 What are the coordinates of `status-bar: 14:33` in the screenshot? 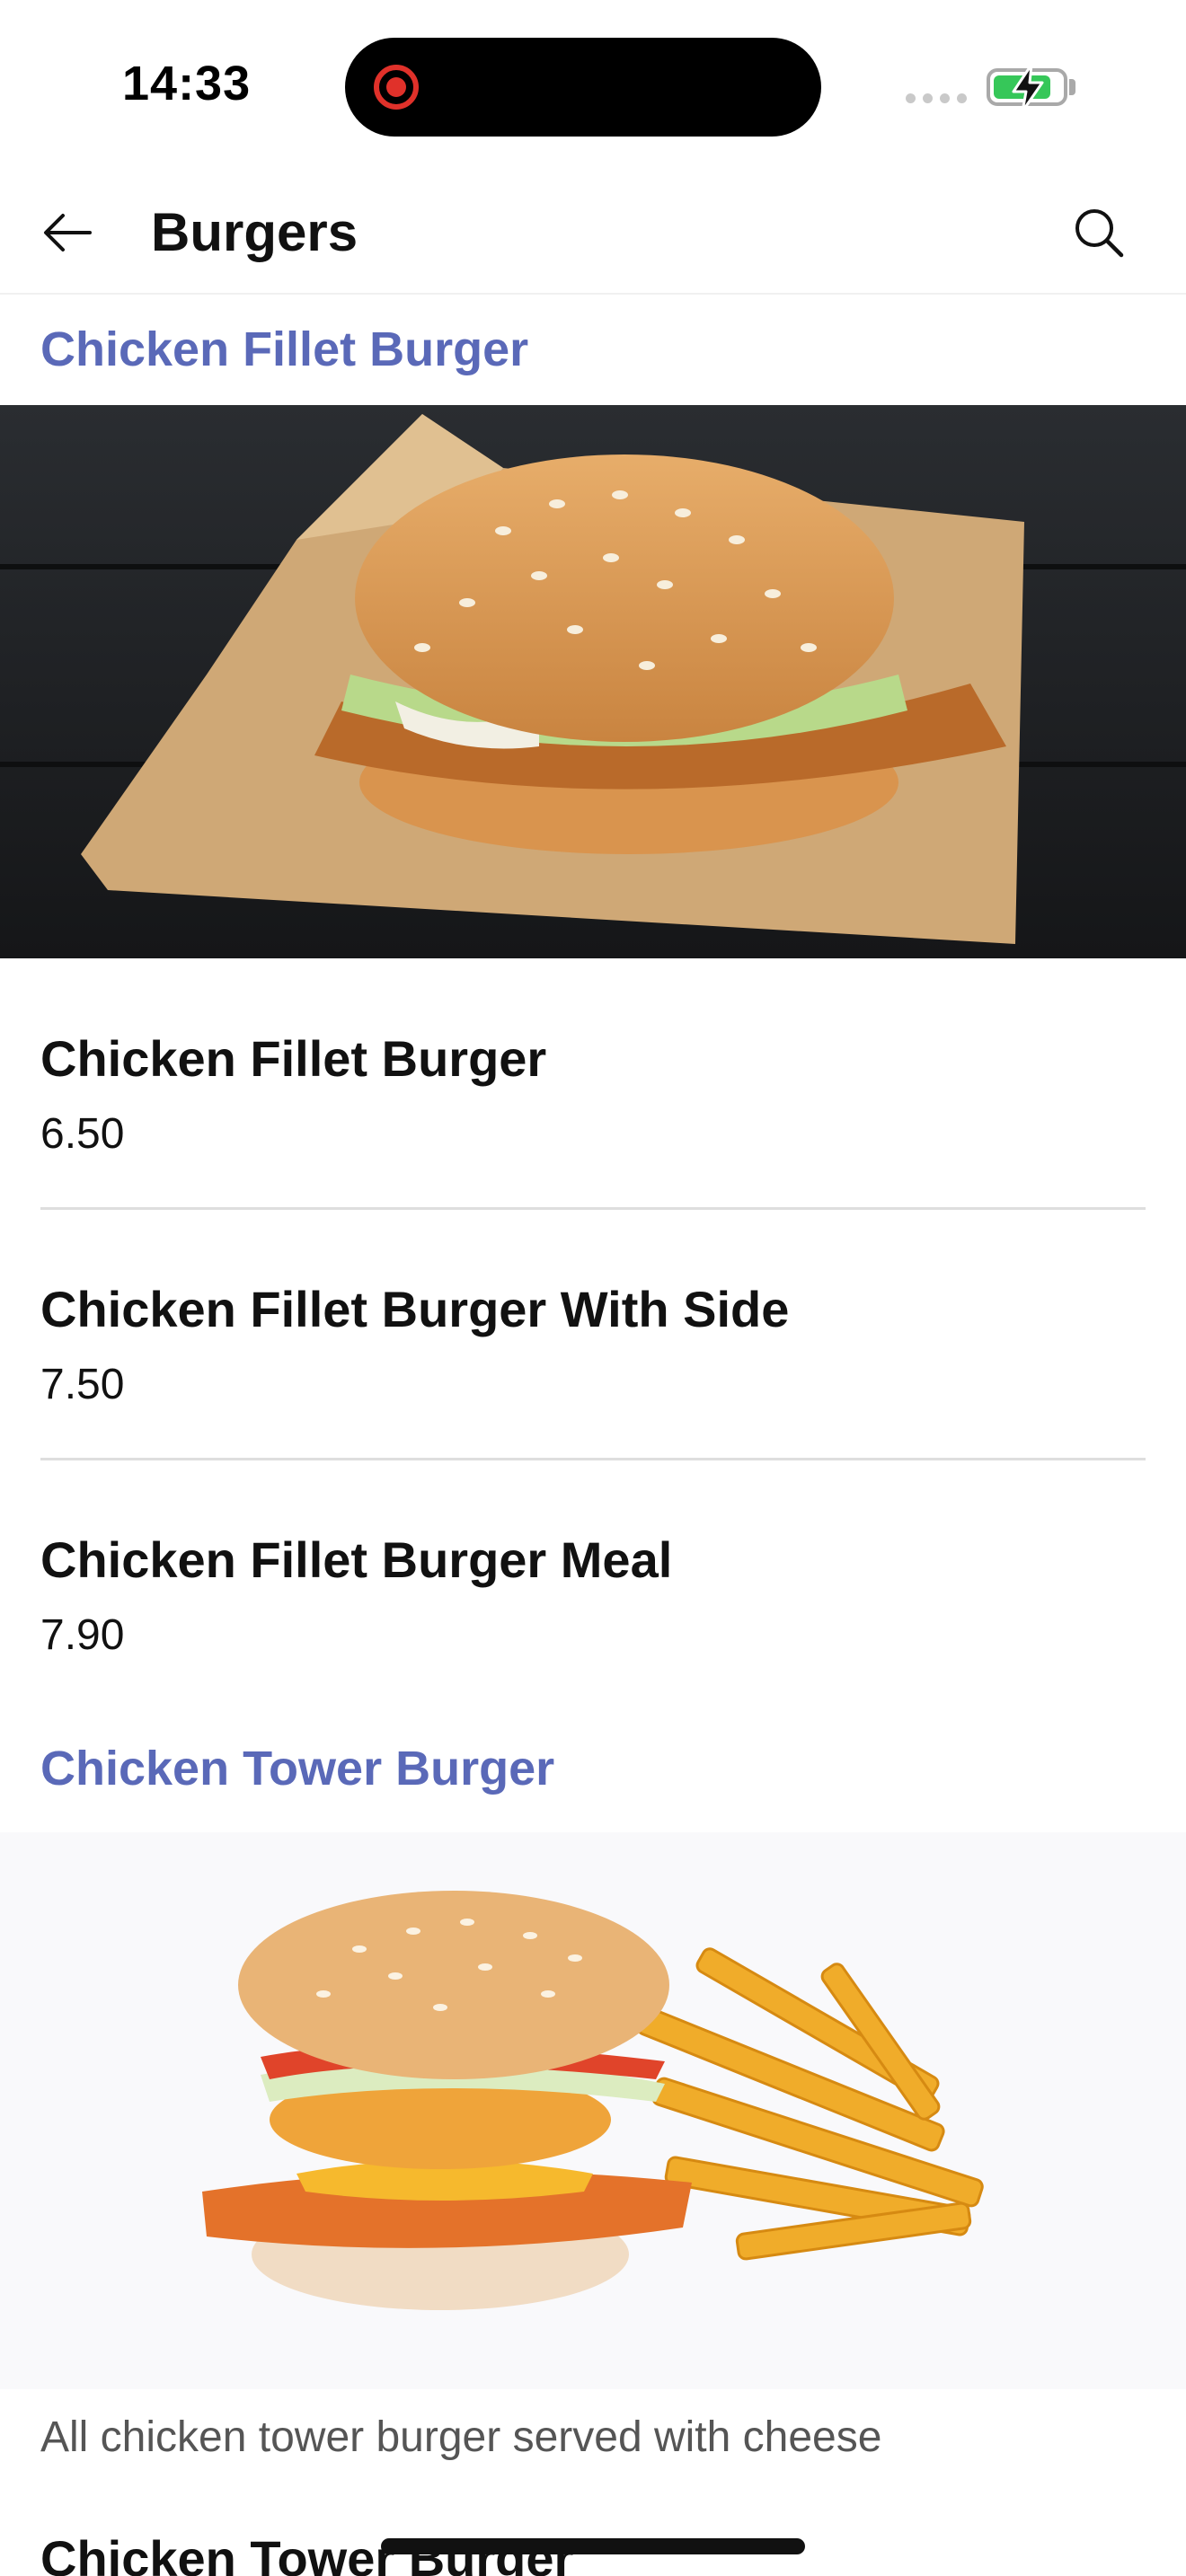 It's located at (593, 81).